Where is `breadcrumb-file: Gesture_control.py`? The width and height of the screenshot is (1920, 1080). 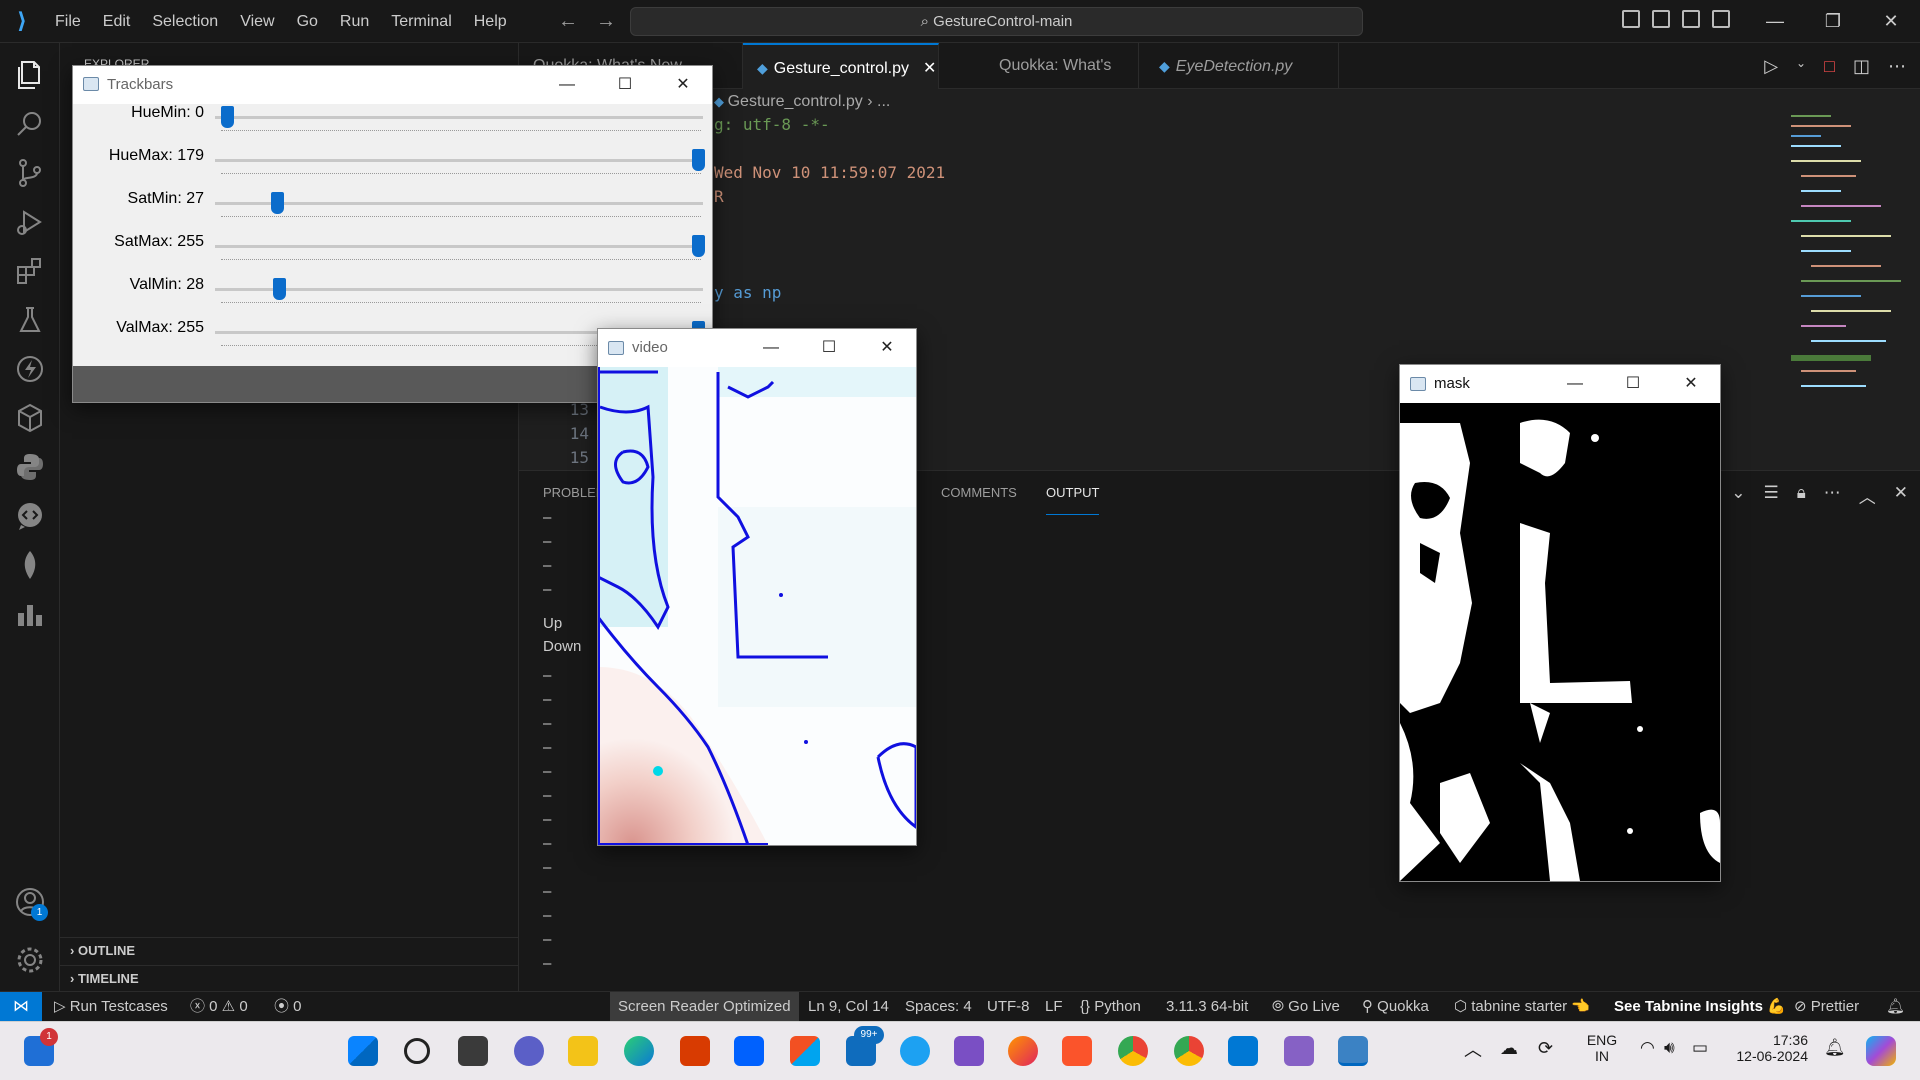 breadcrumb-file: Gesture_control.py is located at coordinates (795, 101).